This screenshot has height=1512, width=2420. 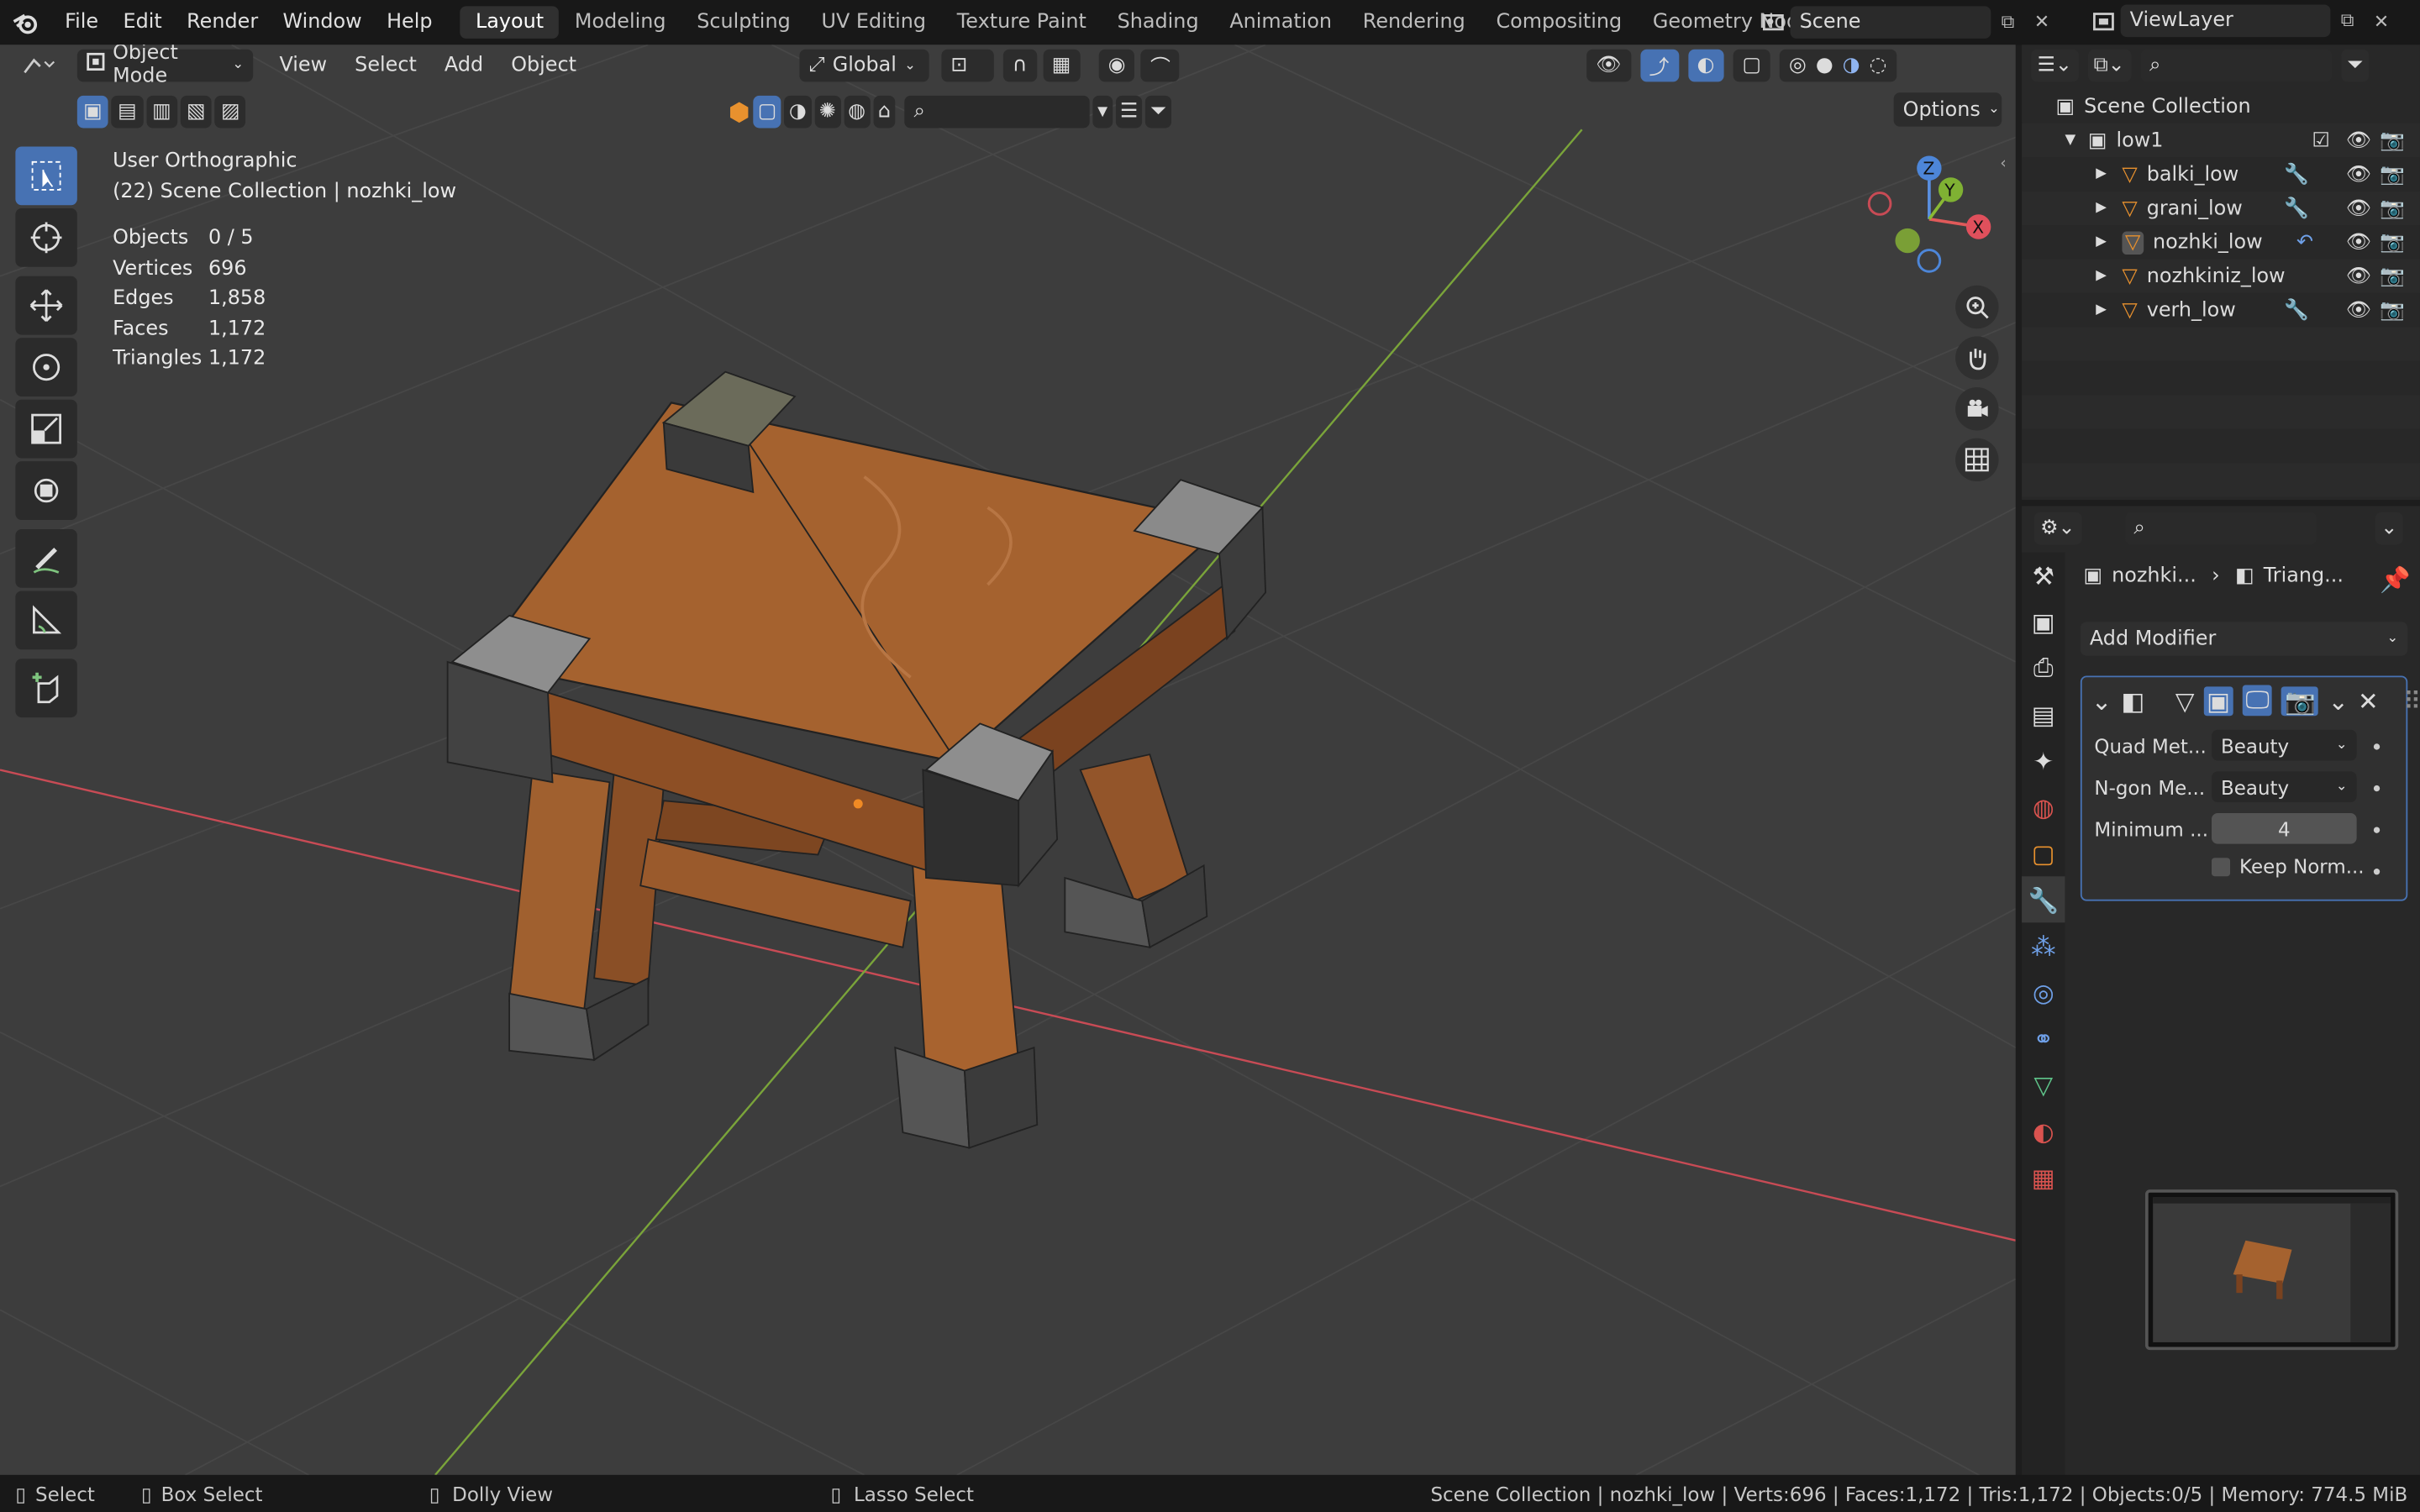 I want to click on transform-orientation-dropdown: ⤢ Global ⌄, so click(x=864, y=65).